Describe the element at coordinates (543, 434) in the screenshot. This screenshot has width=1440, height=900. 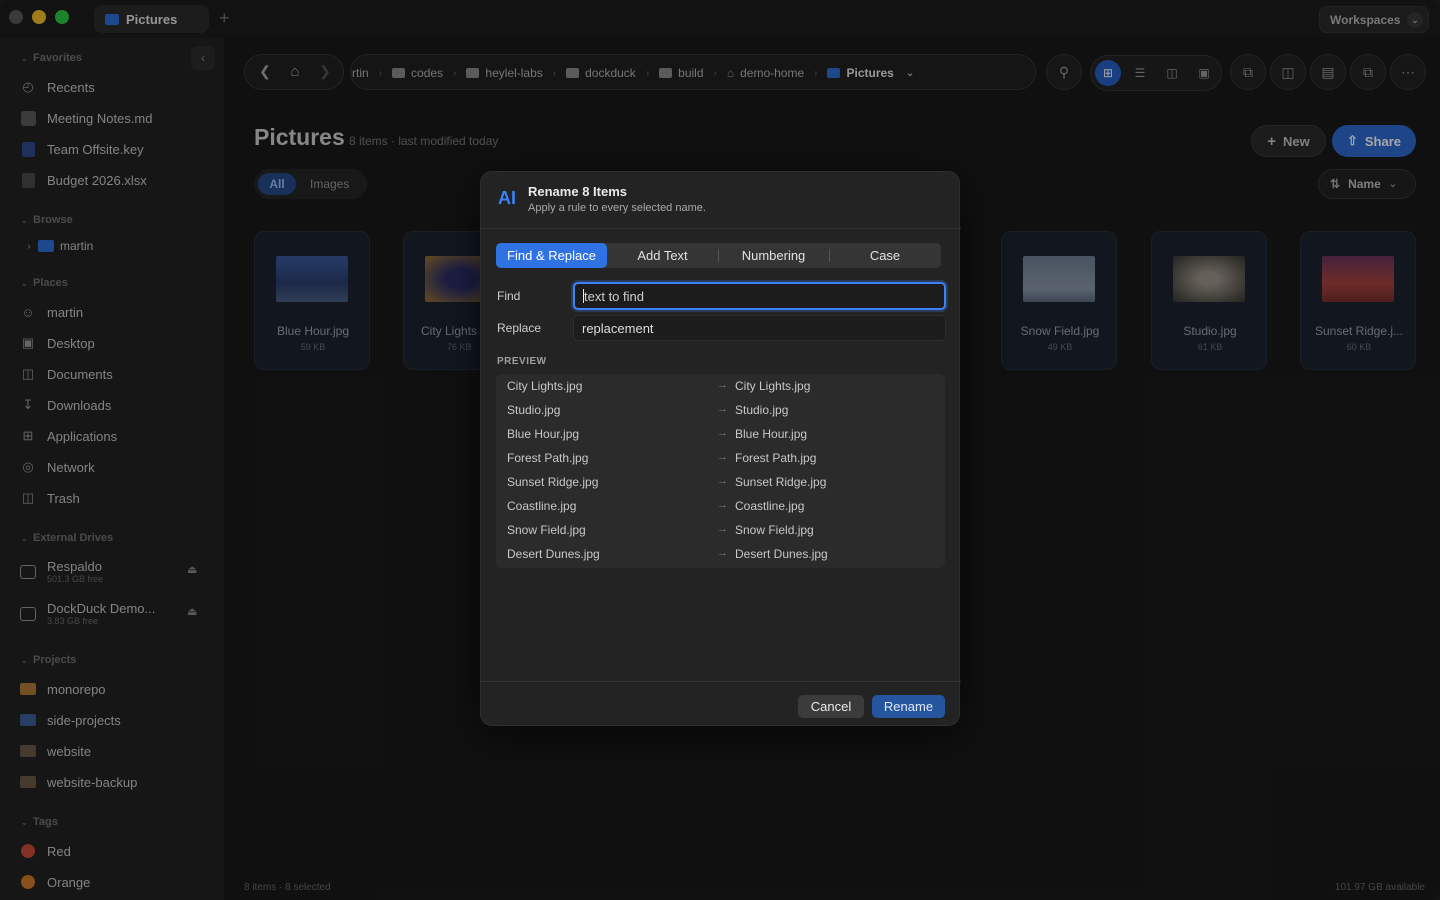
I see `old-name: Blue Hour.jpg` at that location.